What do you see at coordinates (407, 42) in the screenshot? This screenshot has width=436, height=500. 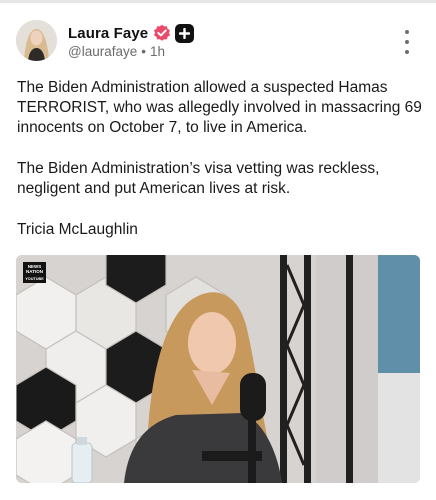 I see `more-options-icon` at bounding box center [407, 42].